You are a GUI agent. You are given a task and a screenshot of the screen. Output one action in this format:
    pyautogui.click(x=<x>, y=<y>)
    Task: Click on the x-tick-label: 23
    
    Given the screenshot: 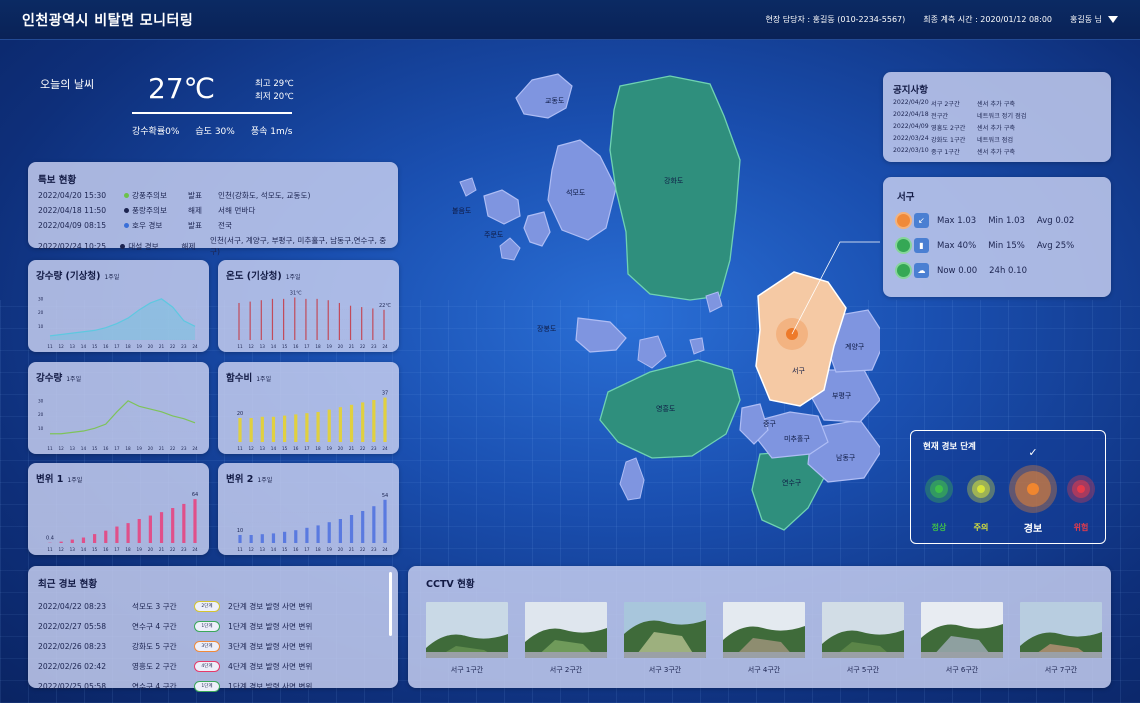 What is the action you would take?
    pyautogui.click(x=184, y=549)
    